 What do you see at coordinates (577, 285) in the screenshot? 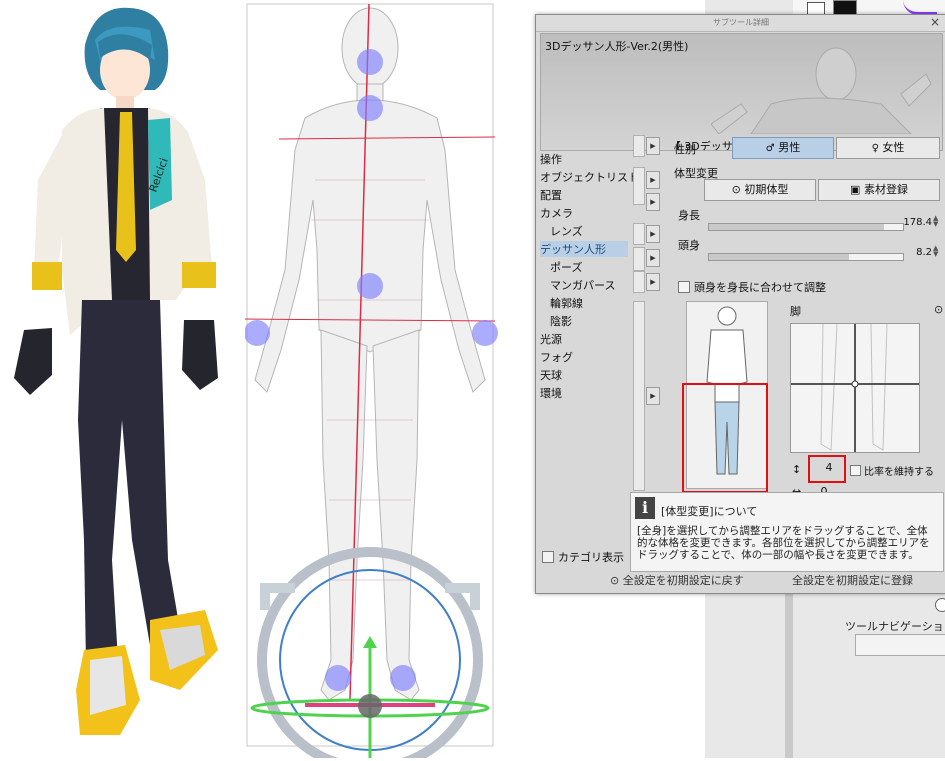
I see `category-item: マンガパース` at bounding box center [577, 285].